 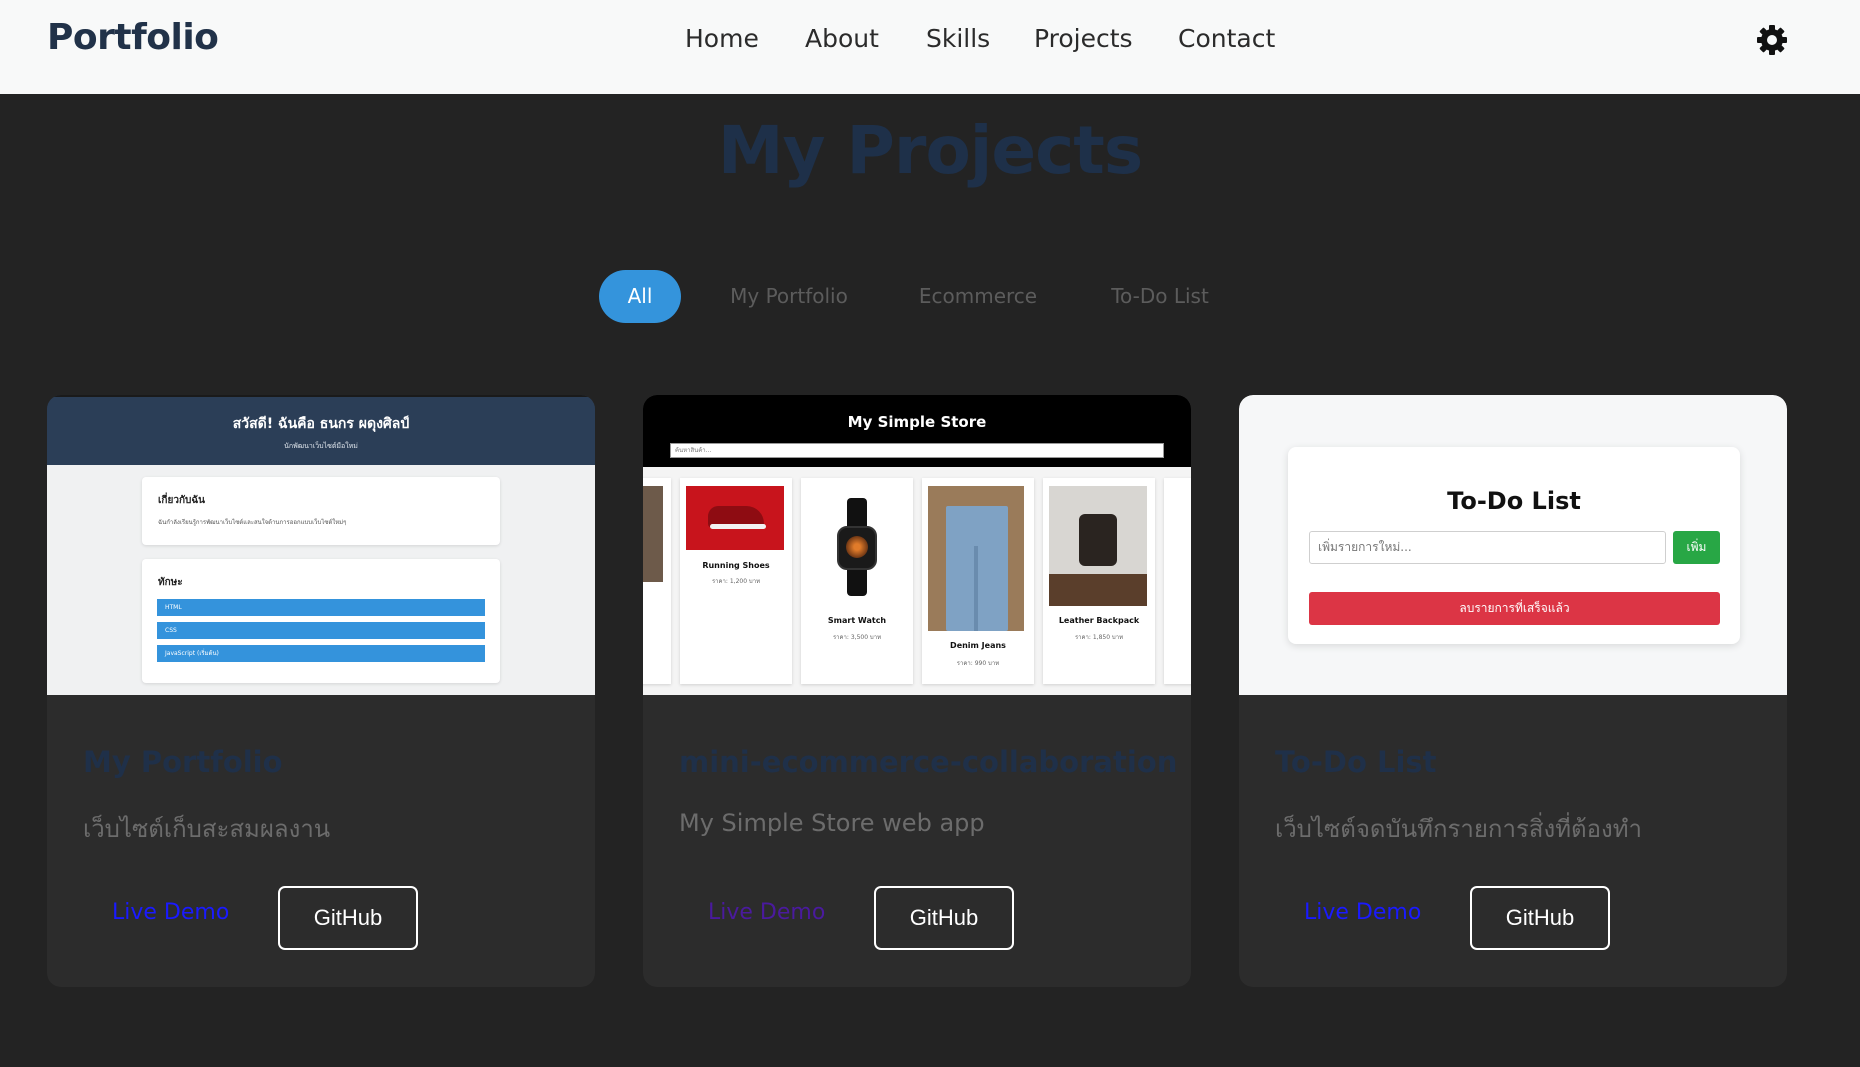 I want to click on product-price: ราคา: 1,850 บาท, so click(x=1099, y=637).